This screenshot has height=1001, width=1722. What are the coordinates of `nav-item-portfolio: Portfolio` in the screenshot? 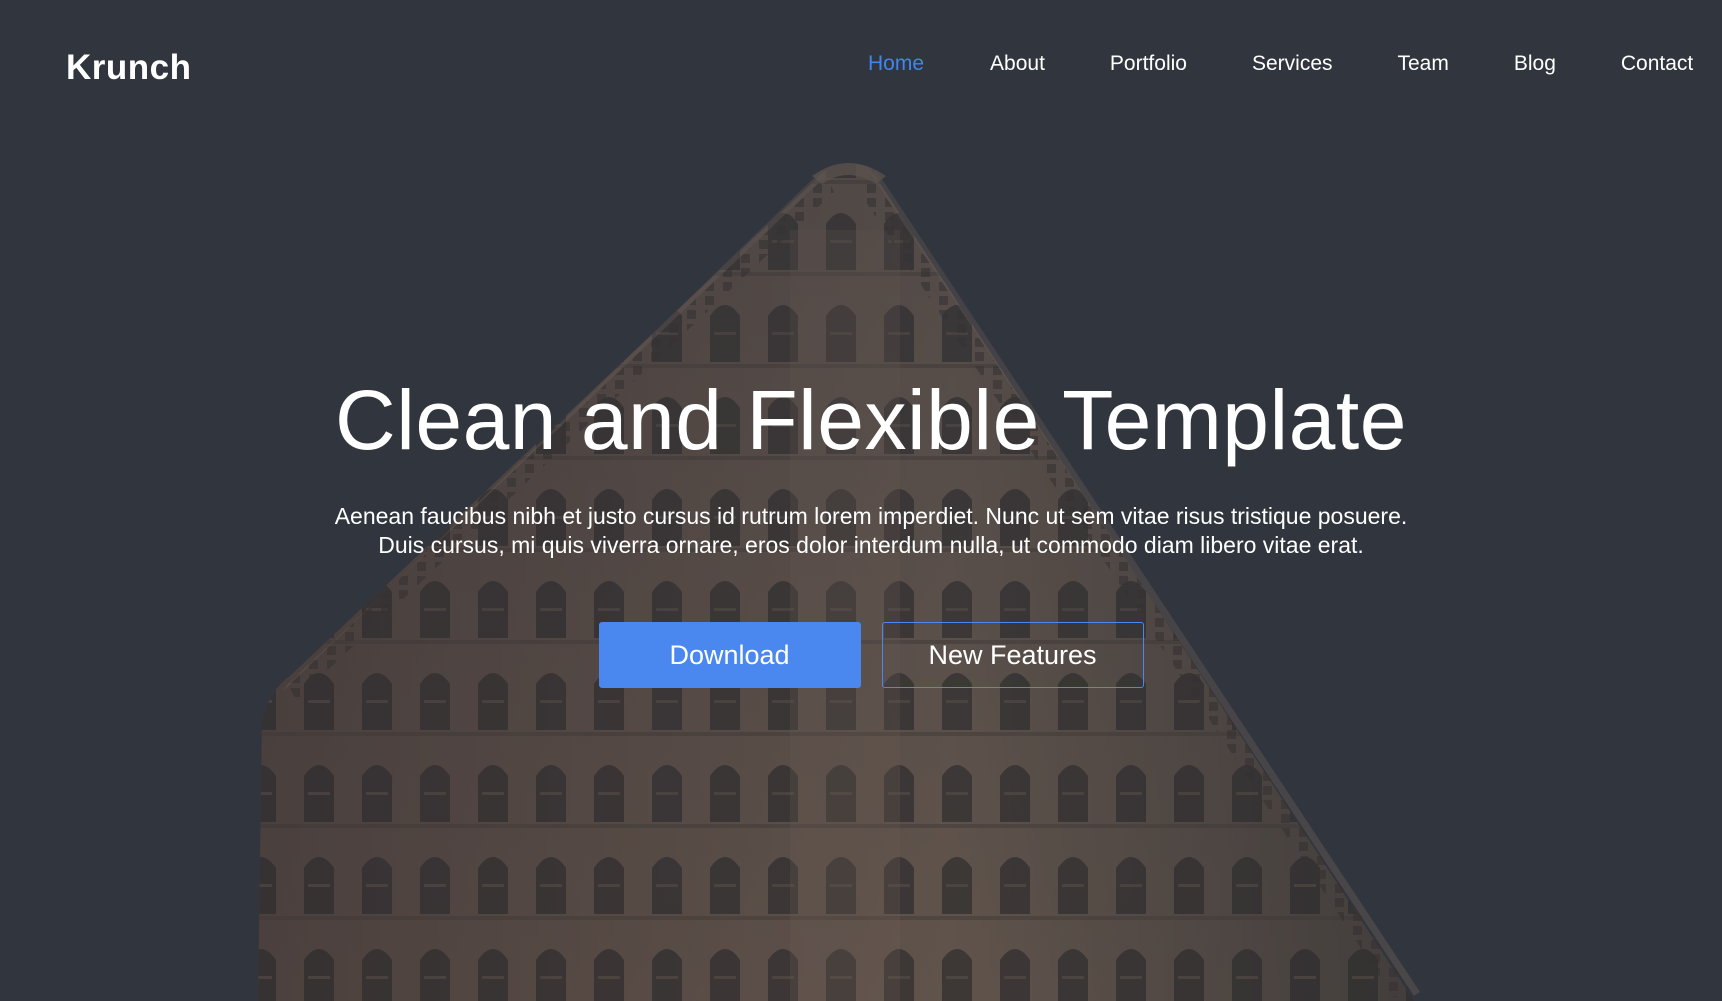 It's located at (1148, 64).